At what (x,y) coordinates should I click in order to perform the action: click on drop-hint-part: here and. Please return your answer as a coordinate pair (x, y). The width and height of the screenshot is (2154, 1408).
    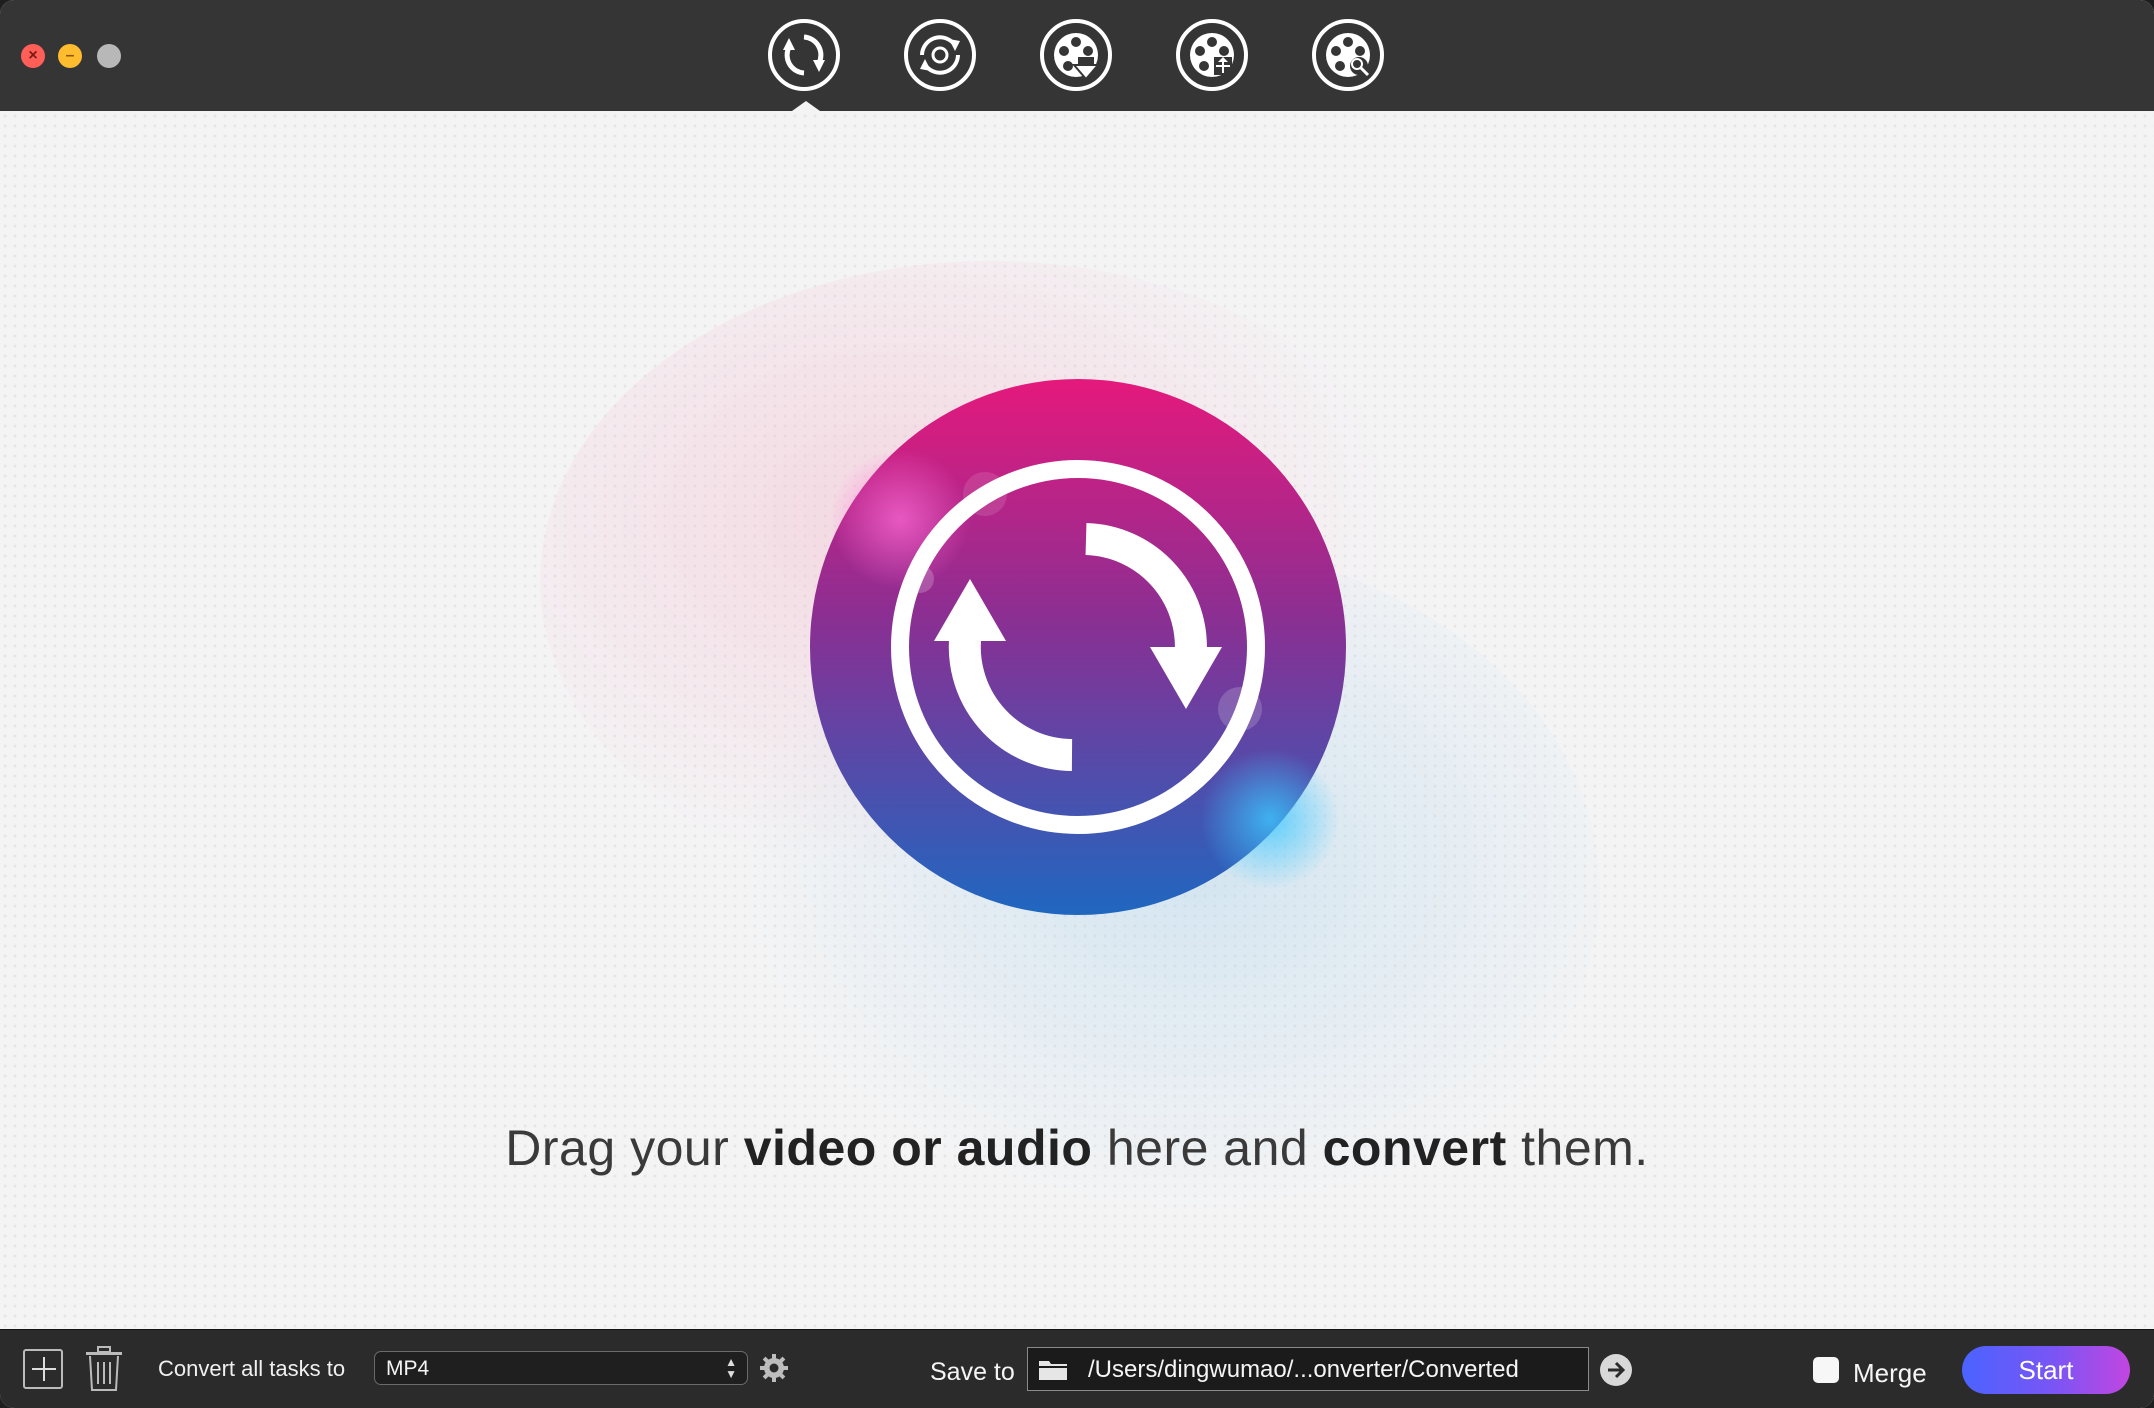
    Looking at the image, I should click on (1207, 1148).